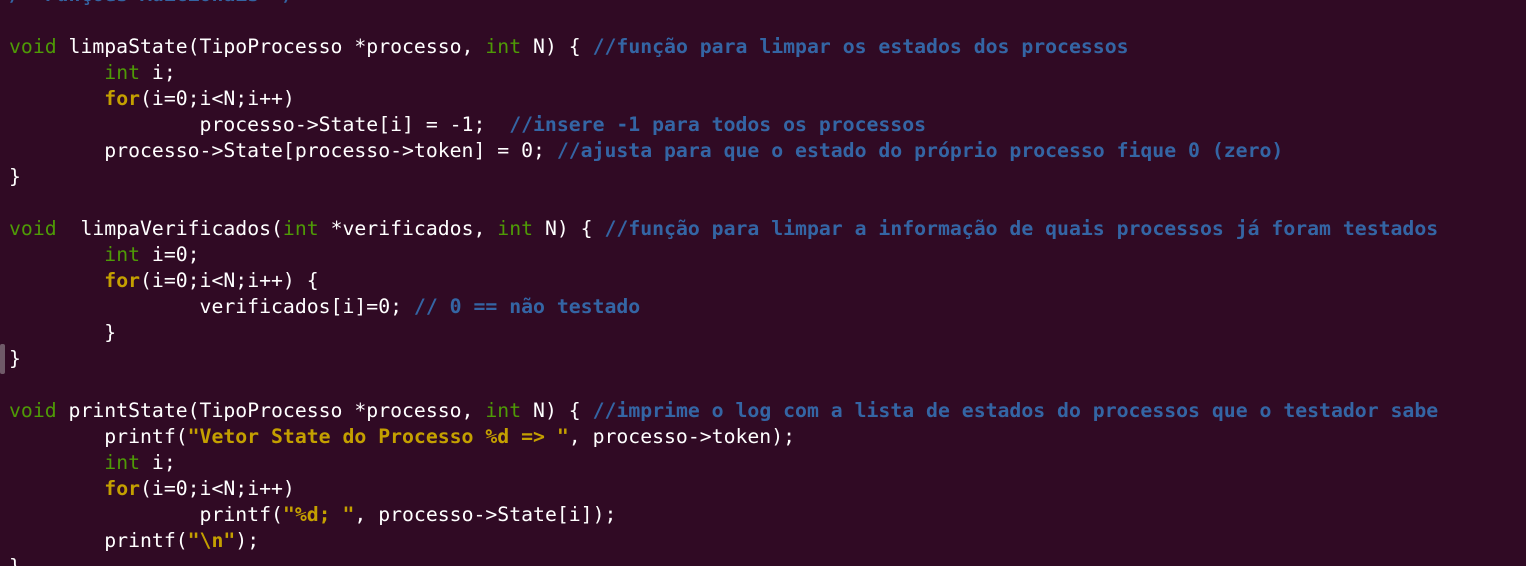 This screenshot has height=566, width=1526. I want to click on code-line: printf("%d; ", processo->State[i]);, so click(723, 515).